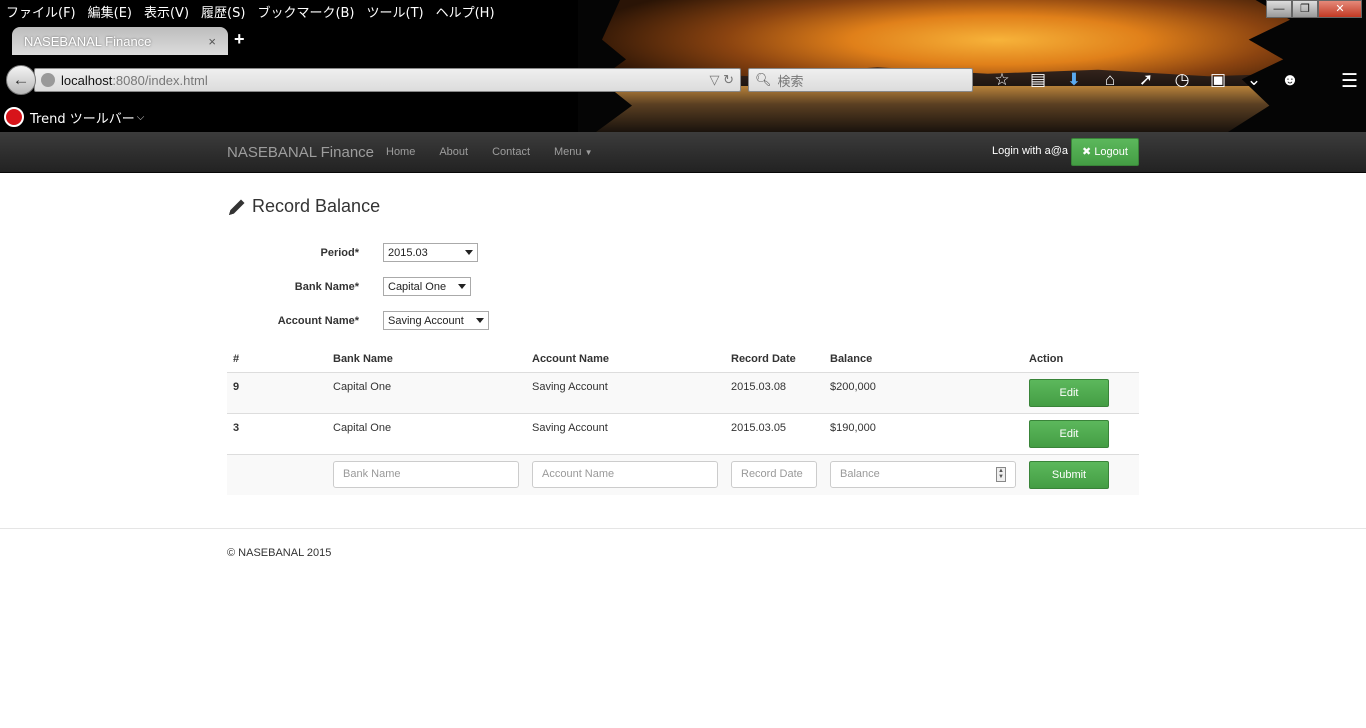 Image resolution: width=1366 pixels, height=728 pixels. I want to click on caret-down-icon: ▼, so click(588, 152).